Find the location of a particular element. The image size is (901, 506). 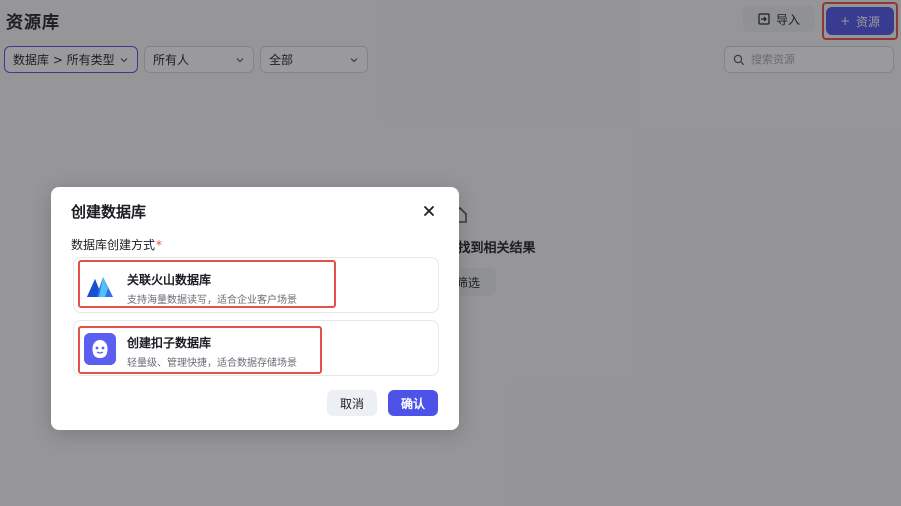

dialog-title: 创建数据库 is located at coordinates (109, 212).